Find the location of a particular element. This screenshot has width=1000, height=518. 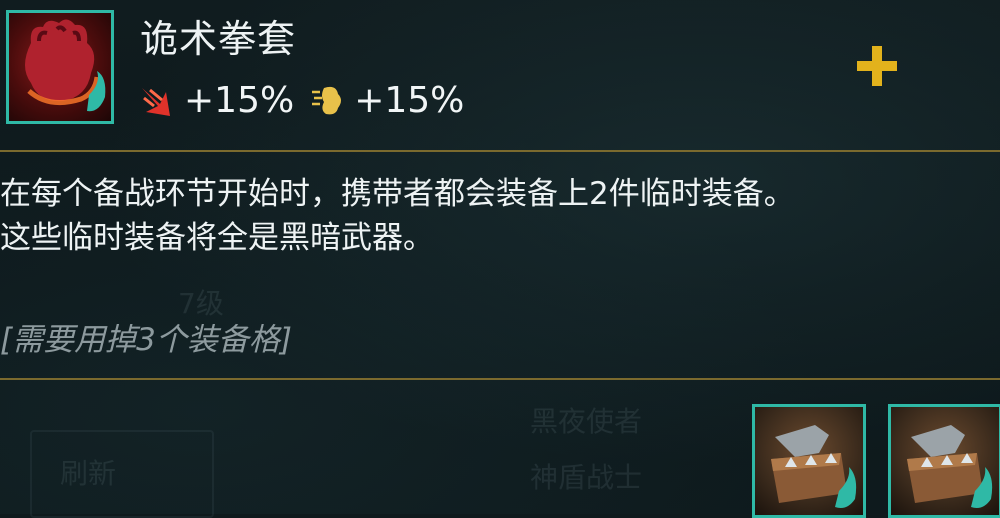

background-trait-1: 黑夜使者 is located at coordinates (586, 421).